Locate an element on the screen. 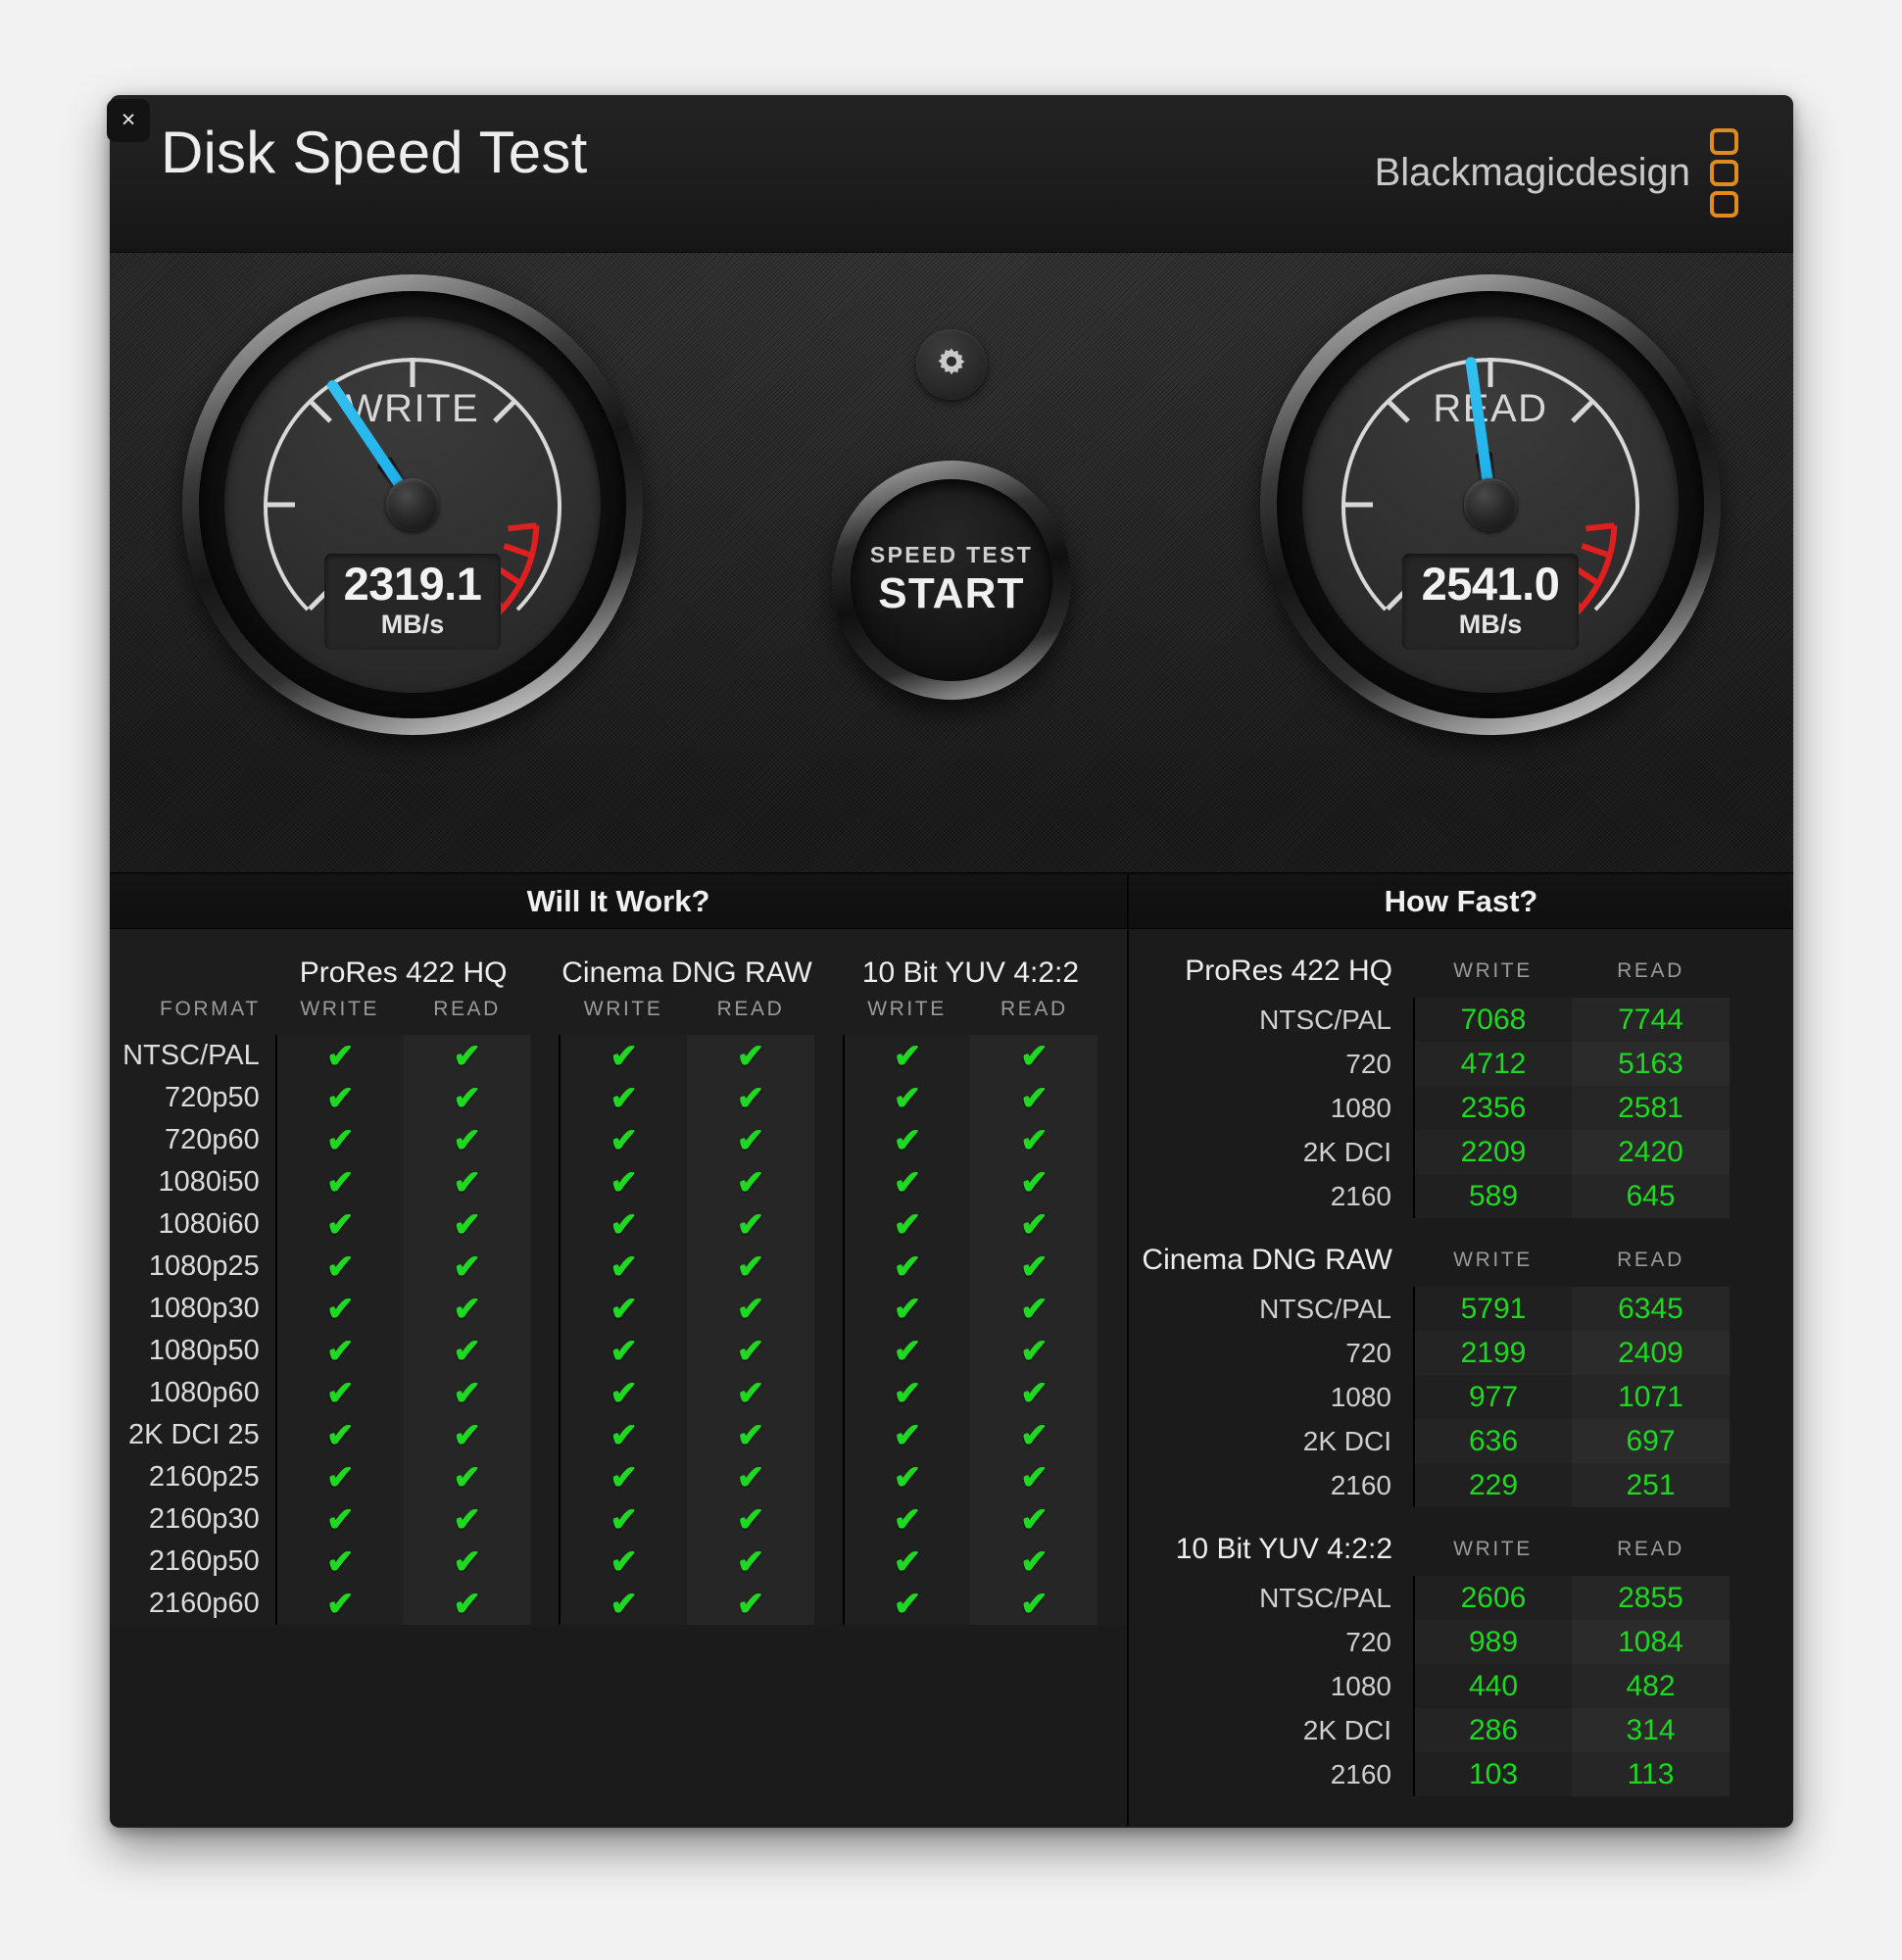 The width and height of the screenshot is (1902, 1960). table-row: 2K DCI 286 314 is located at coordinates (1461, 1730).